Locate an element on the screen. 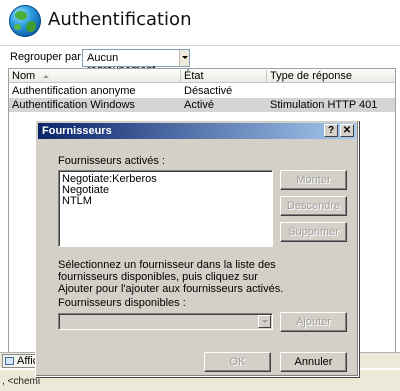 This screenshot has width=400, height=391. cancel-button: Annuler is located at coordinates (313, 362).